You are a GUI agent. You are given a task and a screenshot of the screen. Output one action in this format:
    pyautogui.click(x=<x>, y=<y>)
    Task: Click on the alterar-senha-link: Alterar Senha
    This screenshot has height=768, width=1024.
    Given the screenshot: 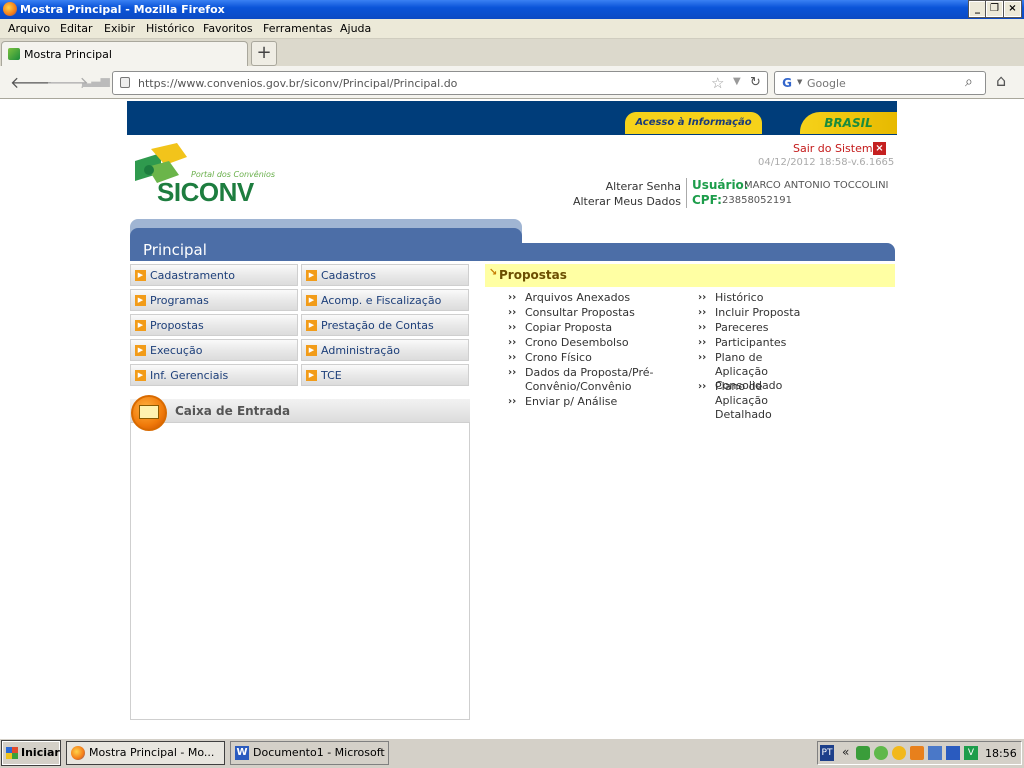 What is the action you would take?
    pyautogui.click(x=643, y=186)
    